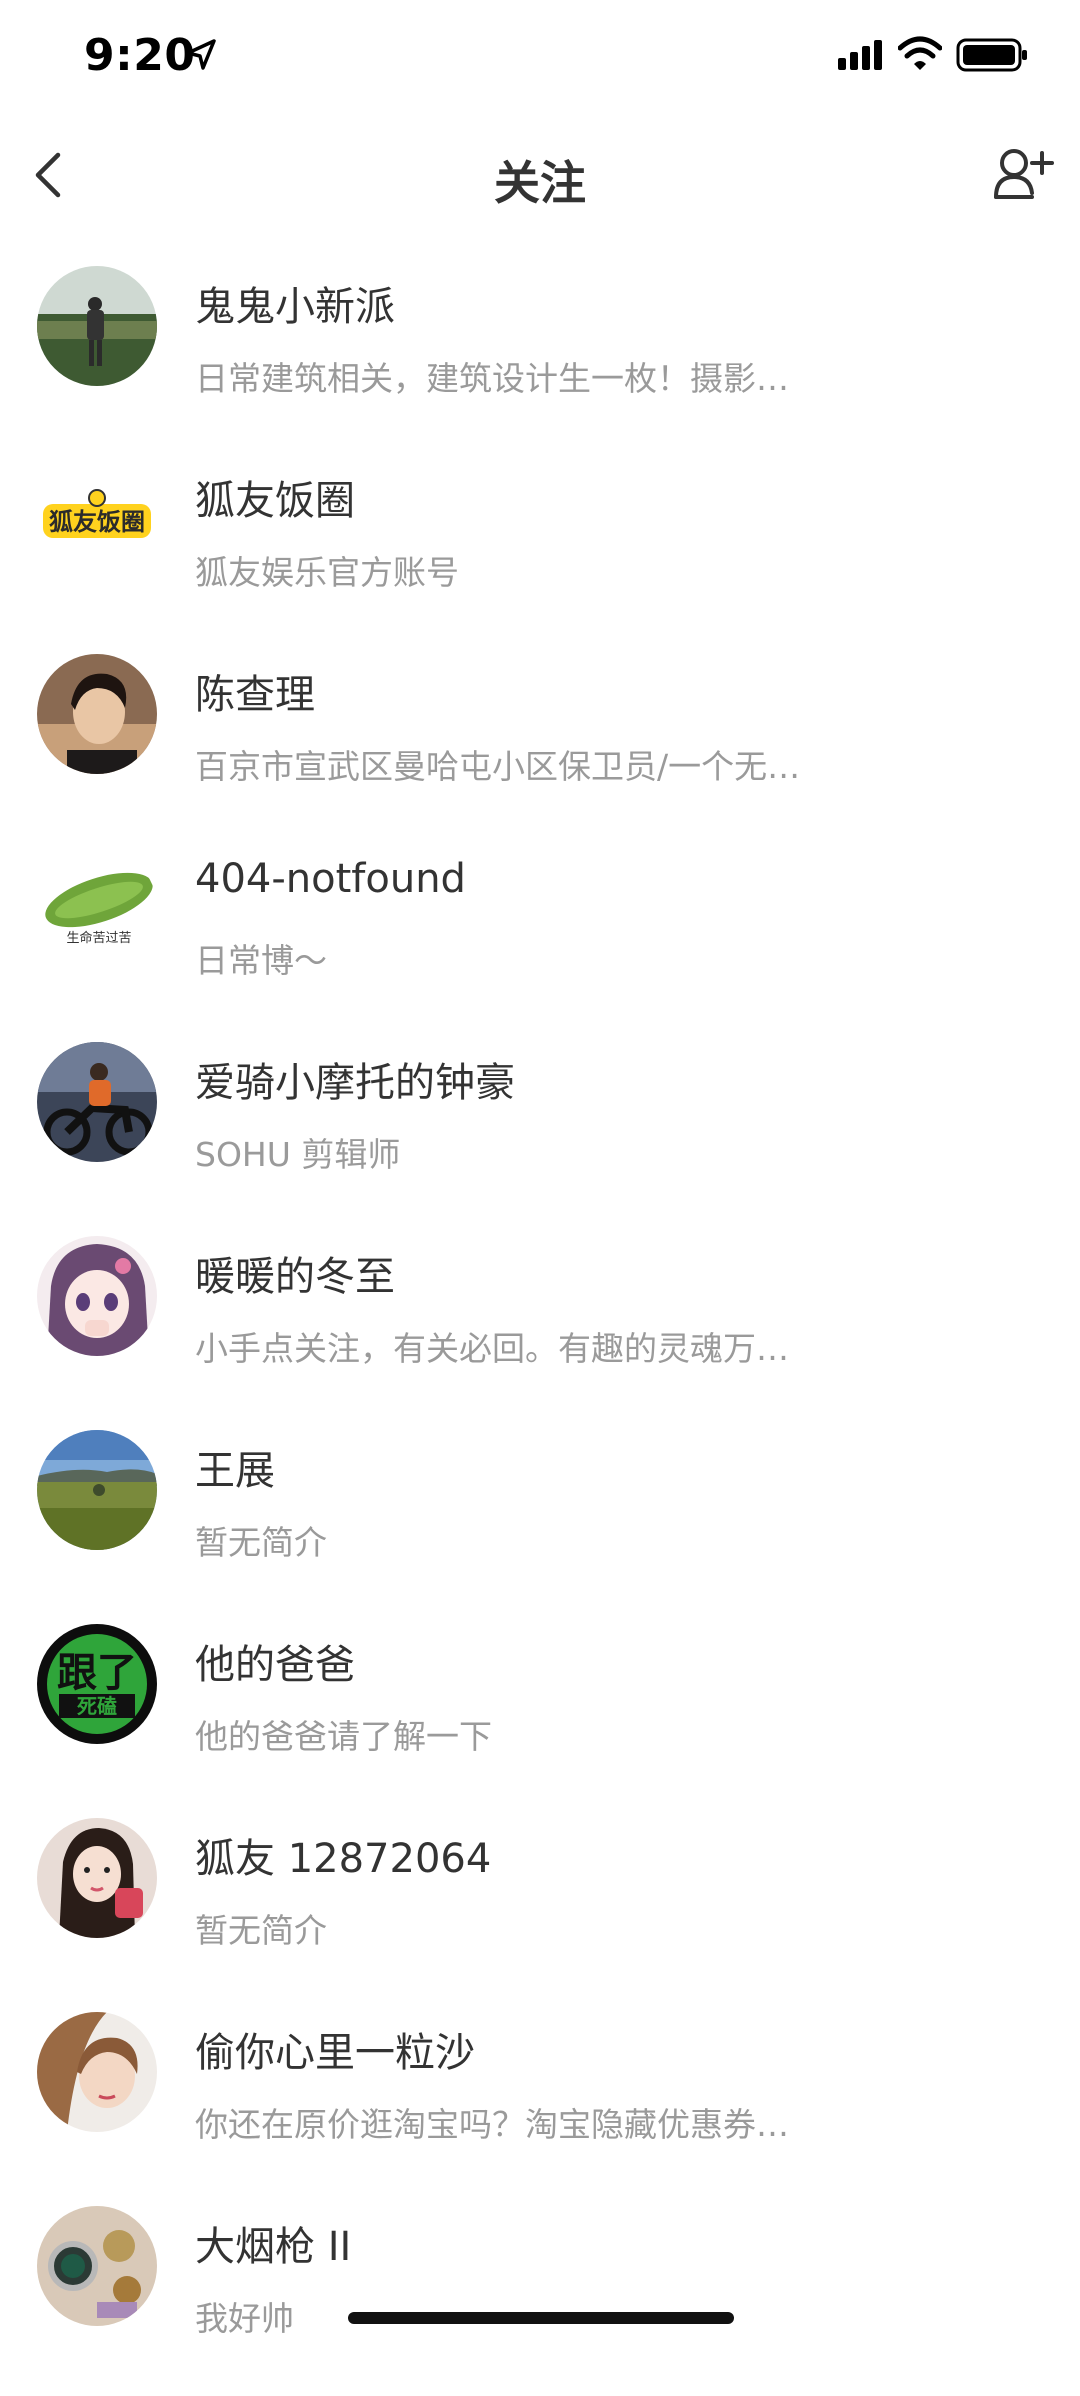  I want to click on user-name: 大烟枪 II, so click(273, 2247).